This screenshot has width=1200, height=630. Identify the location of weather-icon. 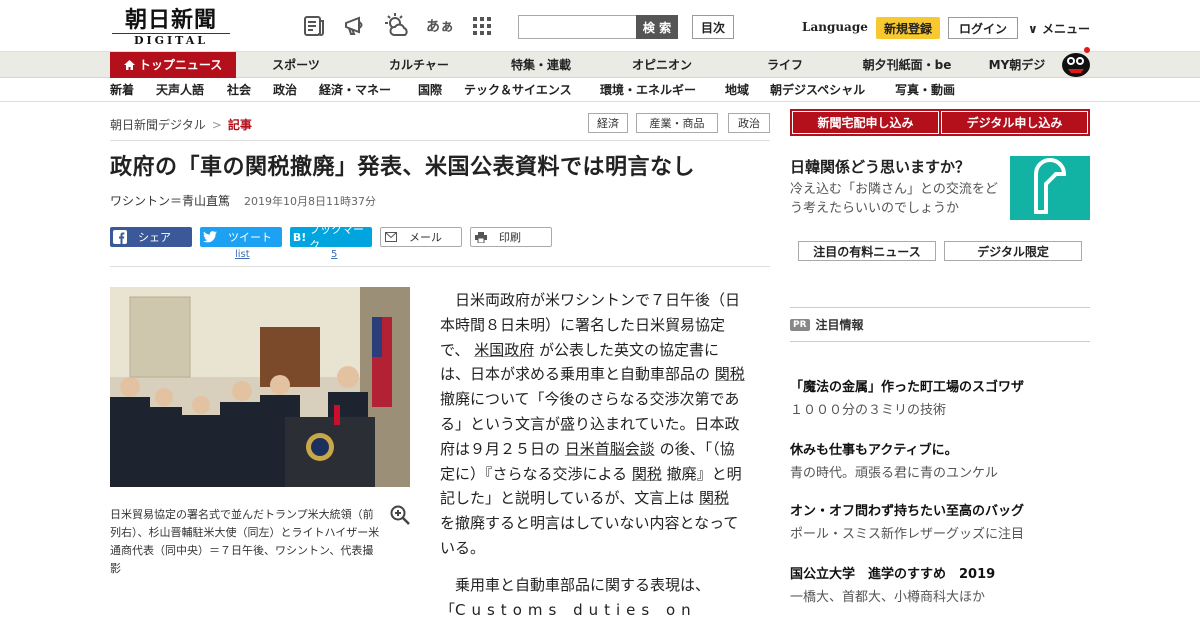
(398, 26).